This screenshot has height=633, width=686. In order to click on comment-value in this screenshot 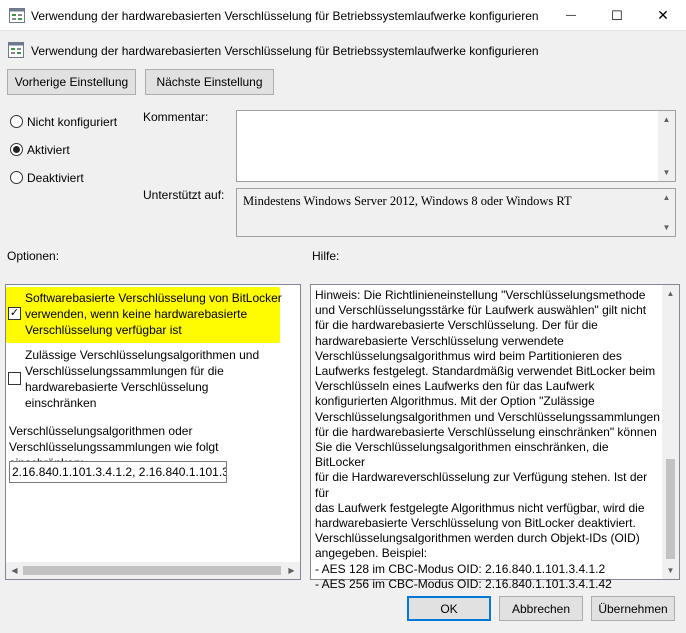, I will do `click(240, 114)`.